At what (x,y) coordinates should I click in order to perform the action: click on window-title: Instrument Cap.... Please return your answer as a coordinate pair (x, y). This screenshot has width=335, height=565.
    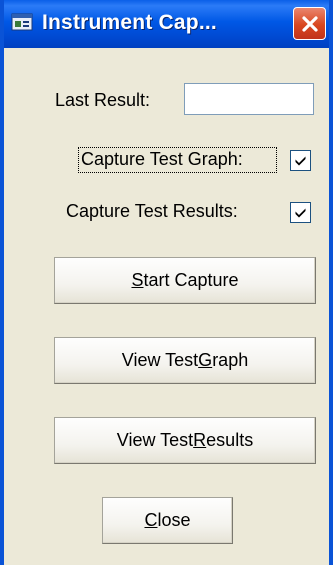
    Looking at the image, I should click on (129, 22).